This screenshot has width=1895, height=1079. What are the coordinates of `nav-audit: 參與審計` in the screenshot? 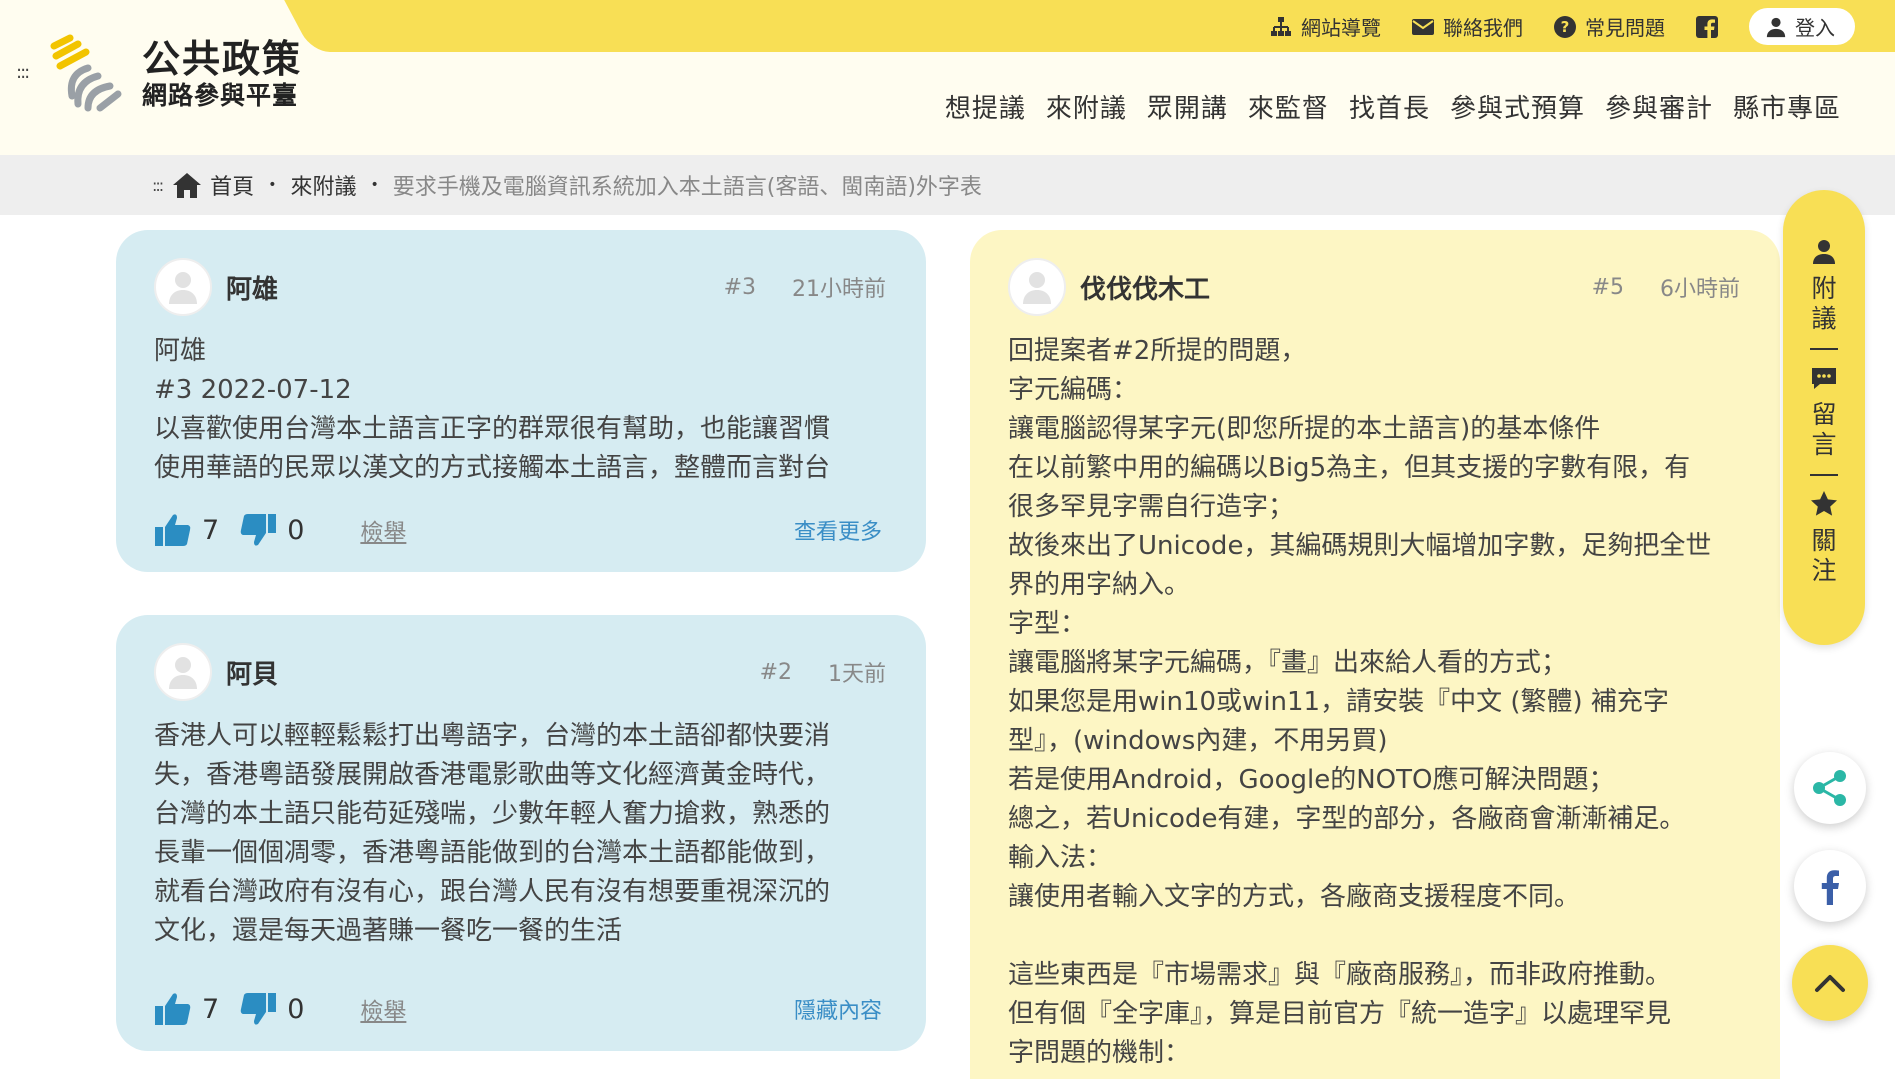 It's located at (1659, 106).